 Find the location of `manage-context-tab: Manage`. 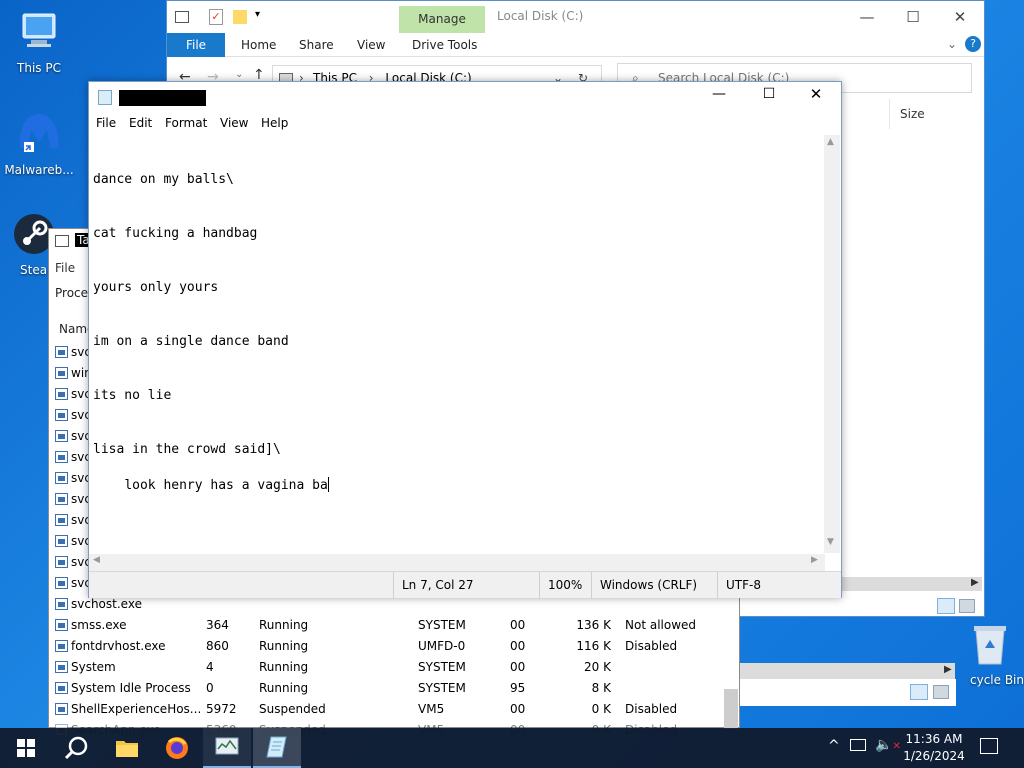

manage-context-tab: Manage is located at coordinates (442, 19).